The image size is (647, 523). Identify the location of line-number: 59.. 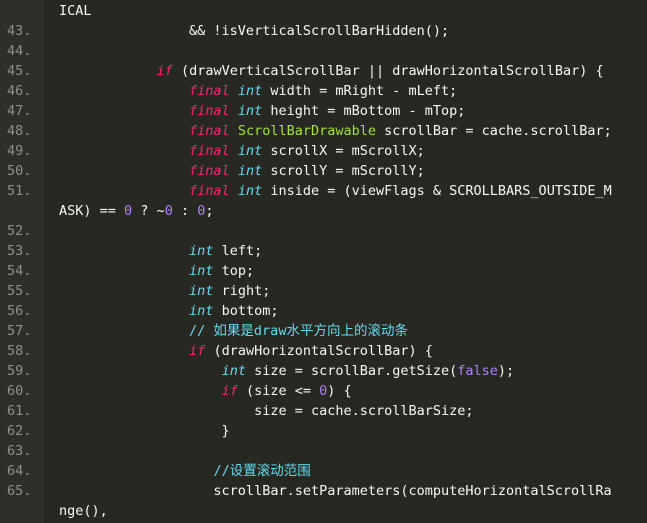
(19, 371).